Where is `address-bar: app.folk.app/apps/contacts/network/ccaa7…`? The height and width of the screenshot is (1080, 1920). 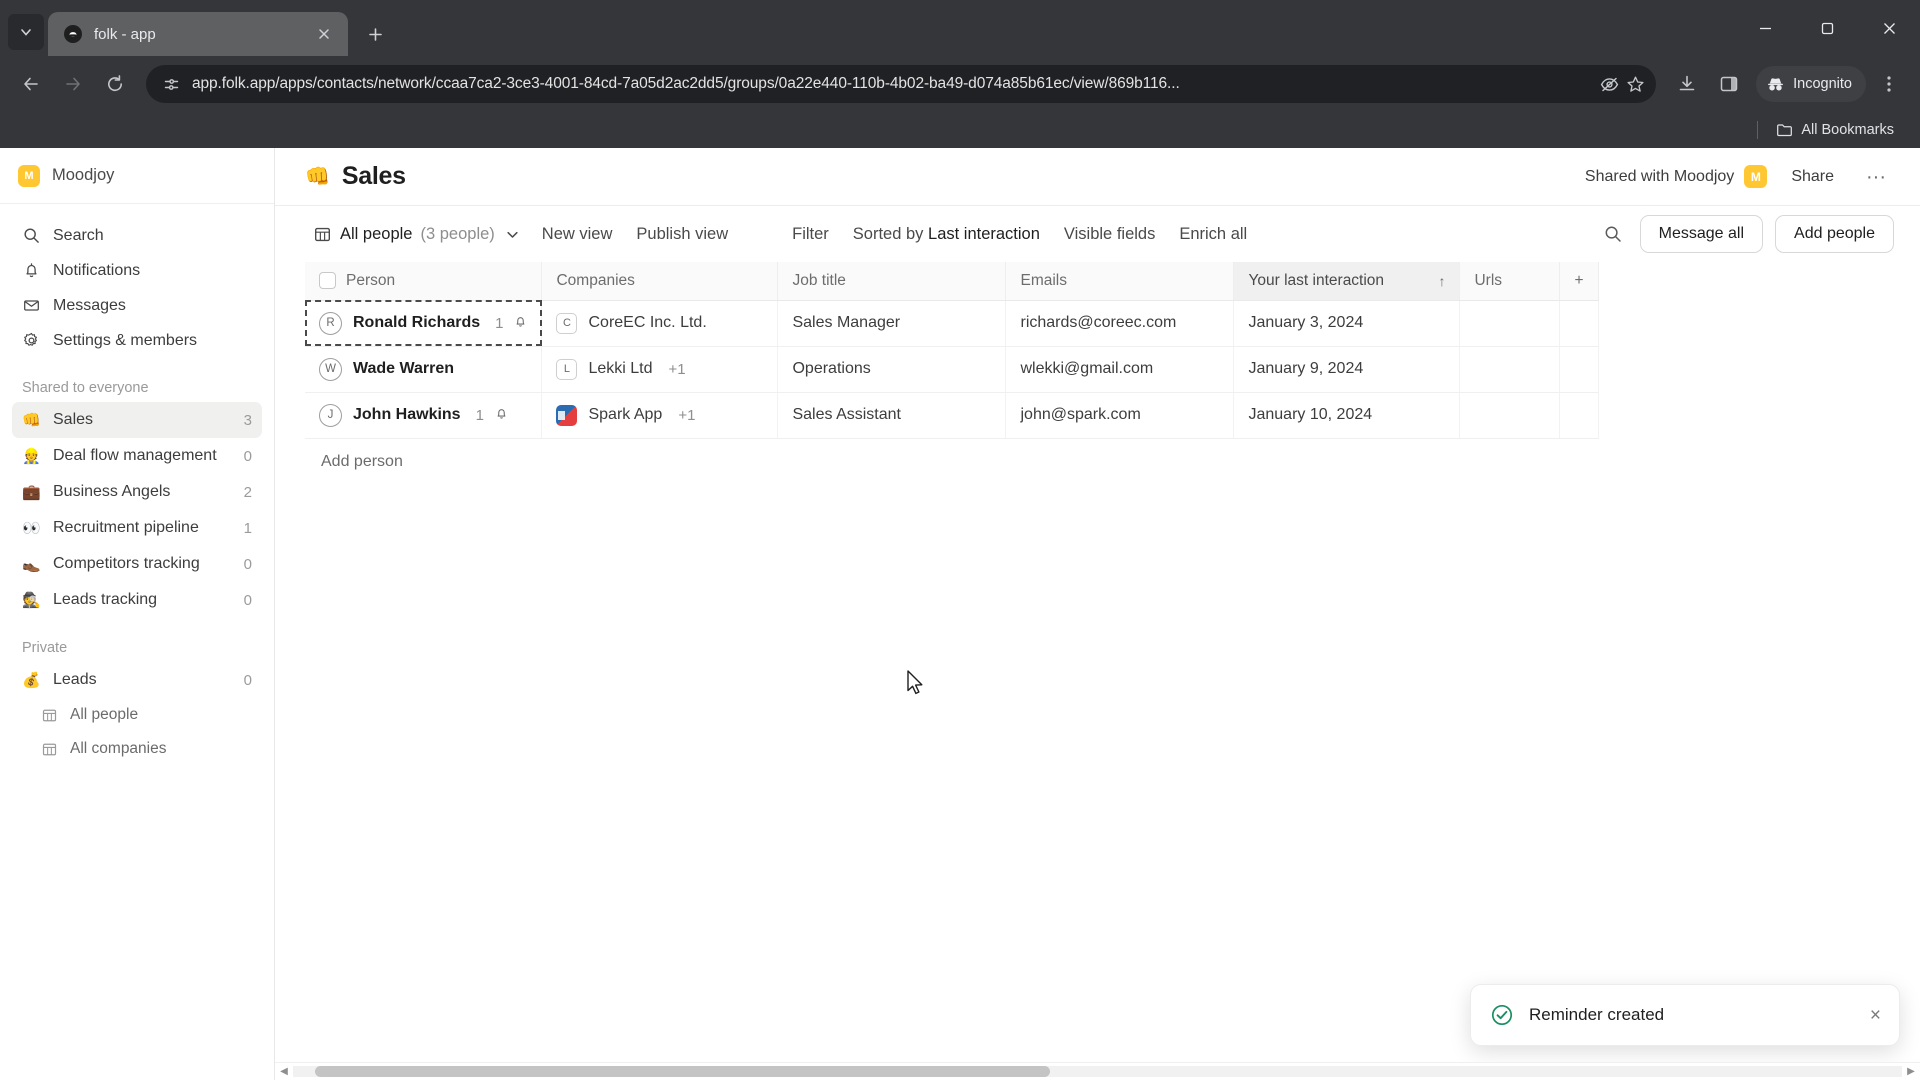 address-bar: app.folk.app/apps/contacts/network/ccaa7… is located at coordinates (901, 84).